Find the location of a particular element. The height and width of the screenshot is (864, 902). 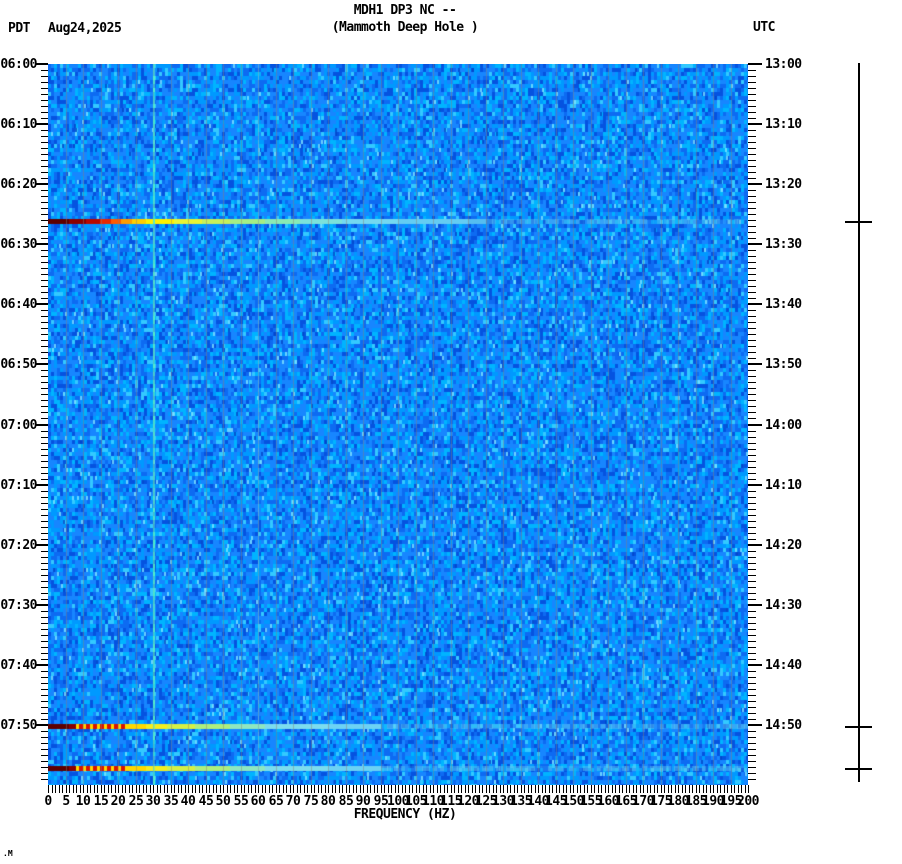

event-marker-tick is located at coordinates (858, 222).